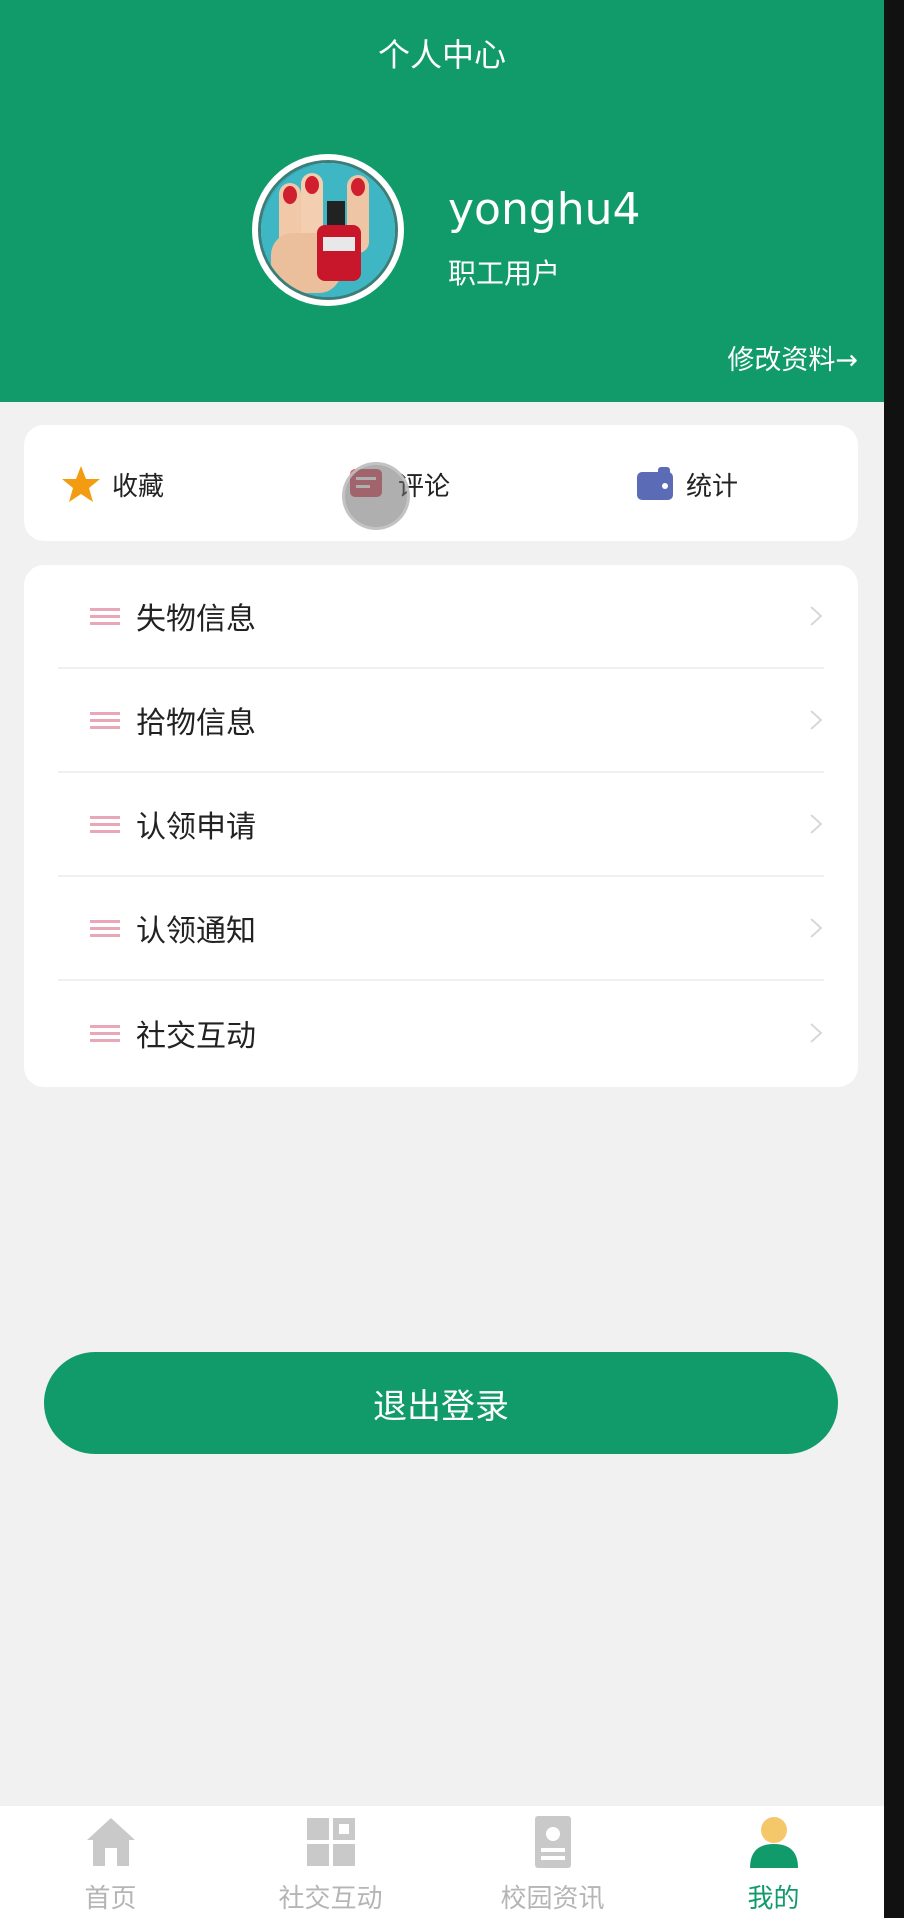  What do you see at coordinates (504, 273) in the screenshot?
I see `user-role: 职工用户` at bounding box center [504, 273].